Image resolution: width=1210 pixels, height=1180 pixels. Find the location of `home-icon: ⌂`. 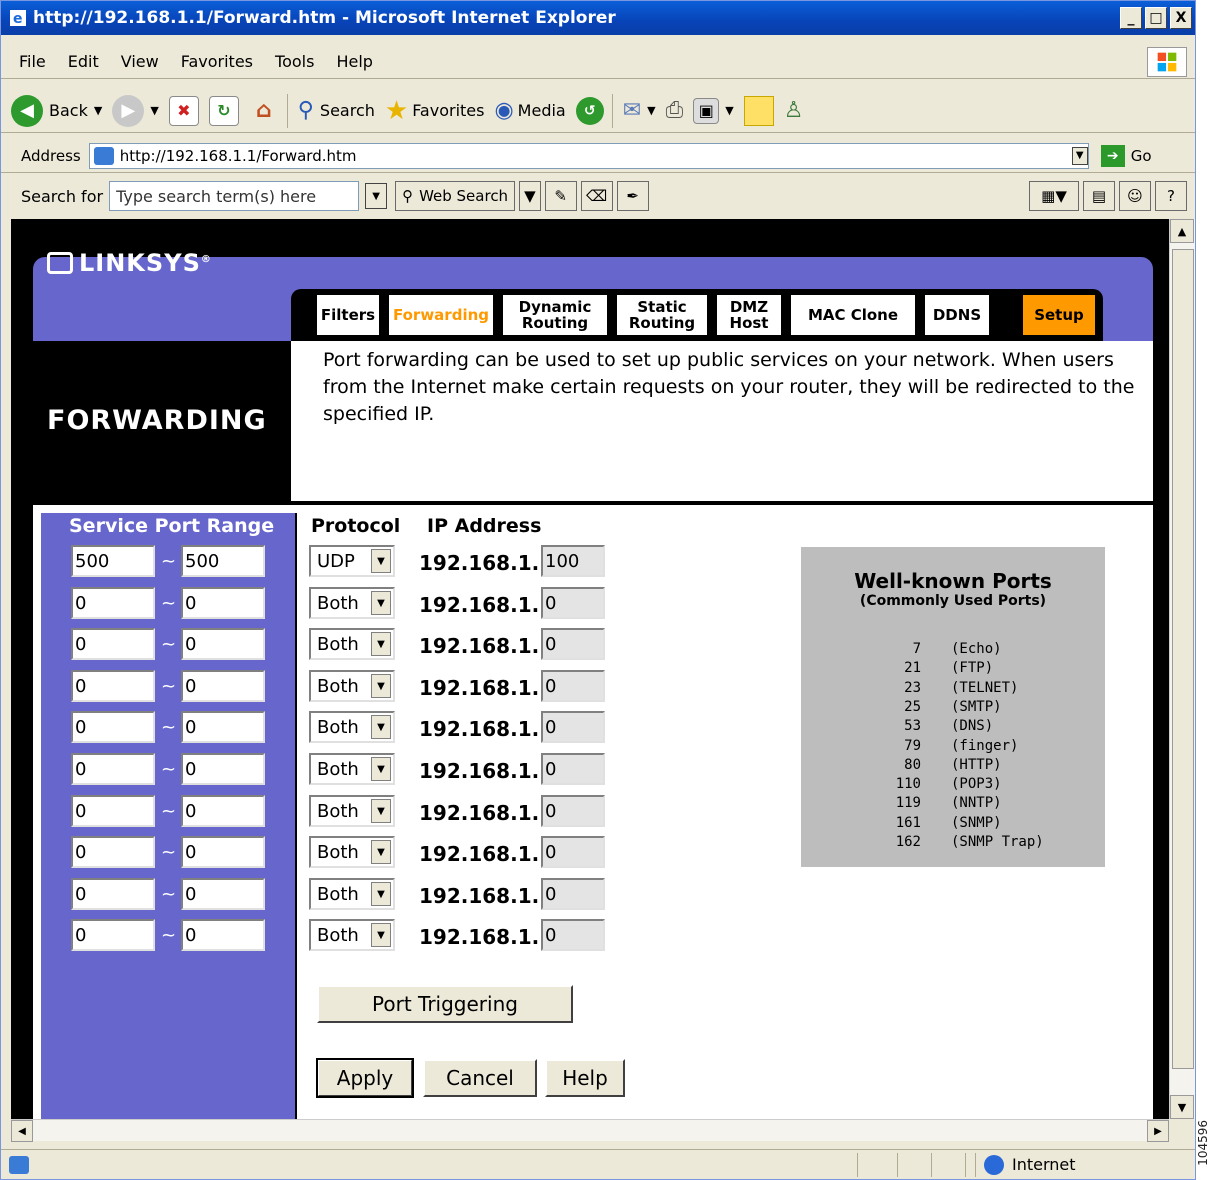

home-icon: ⌂ is located at coordinates (264, 111).